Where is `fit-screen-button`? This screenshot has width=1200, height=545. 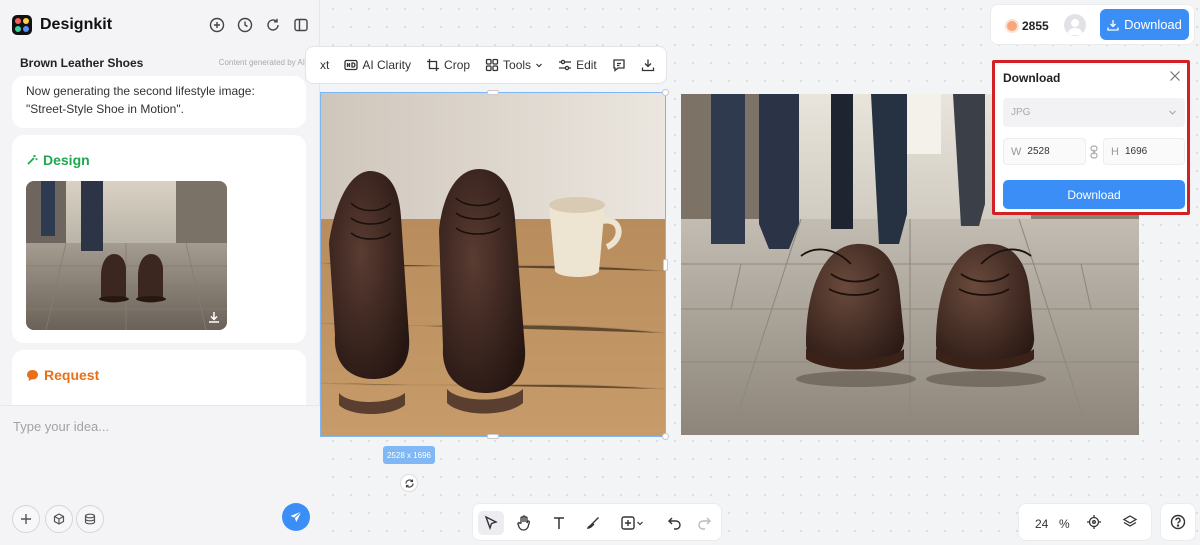
fit-screen-button is located at coordinates (1094, 522).